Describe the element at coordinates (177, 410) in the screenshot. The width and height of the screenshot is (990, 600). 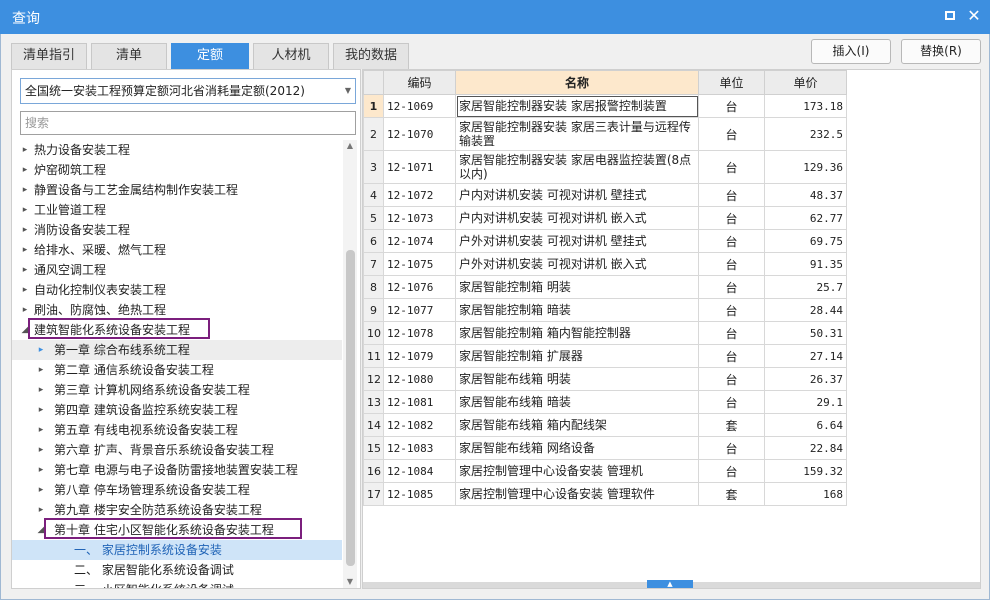
I see `tree-item: ▸ 第四章 建筑设备监控系统安装工程` at that location.